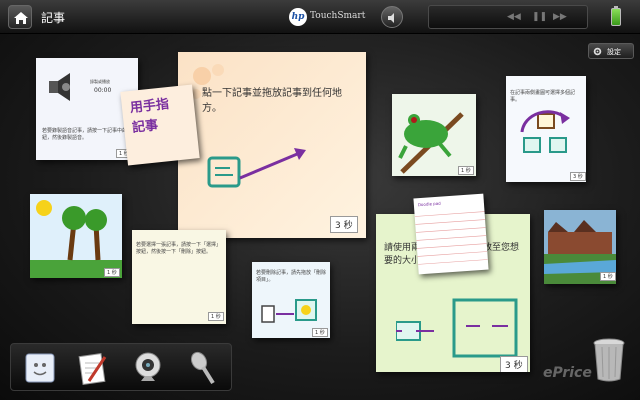 This screenshot has width=640, height=400. I want to click on brand-label: TouchSmart, so click(338, 16).